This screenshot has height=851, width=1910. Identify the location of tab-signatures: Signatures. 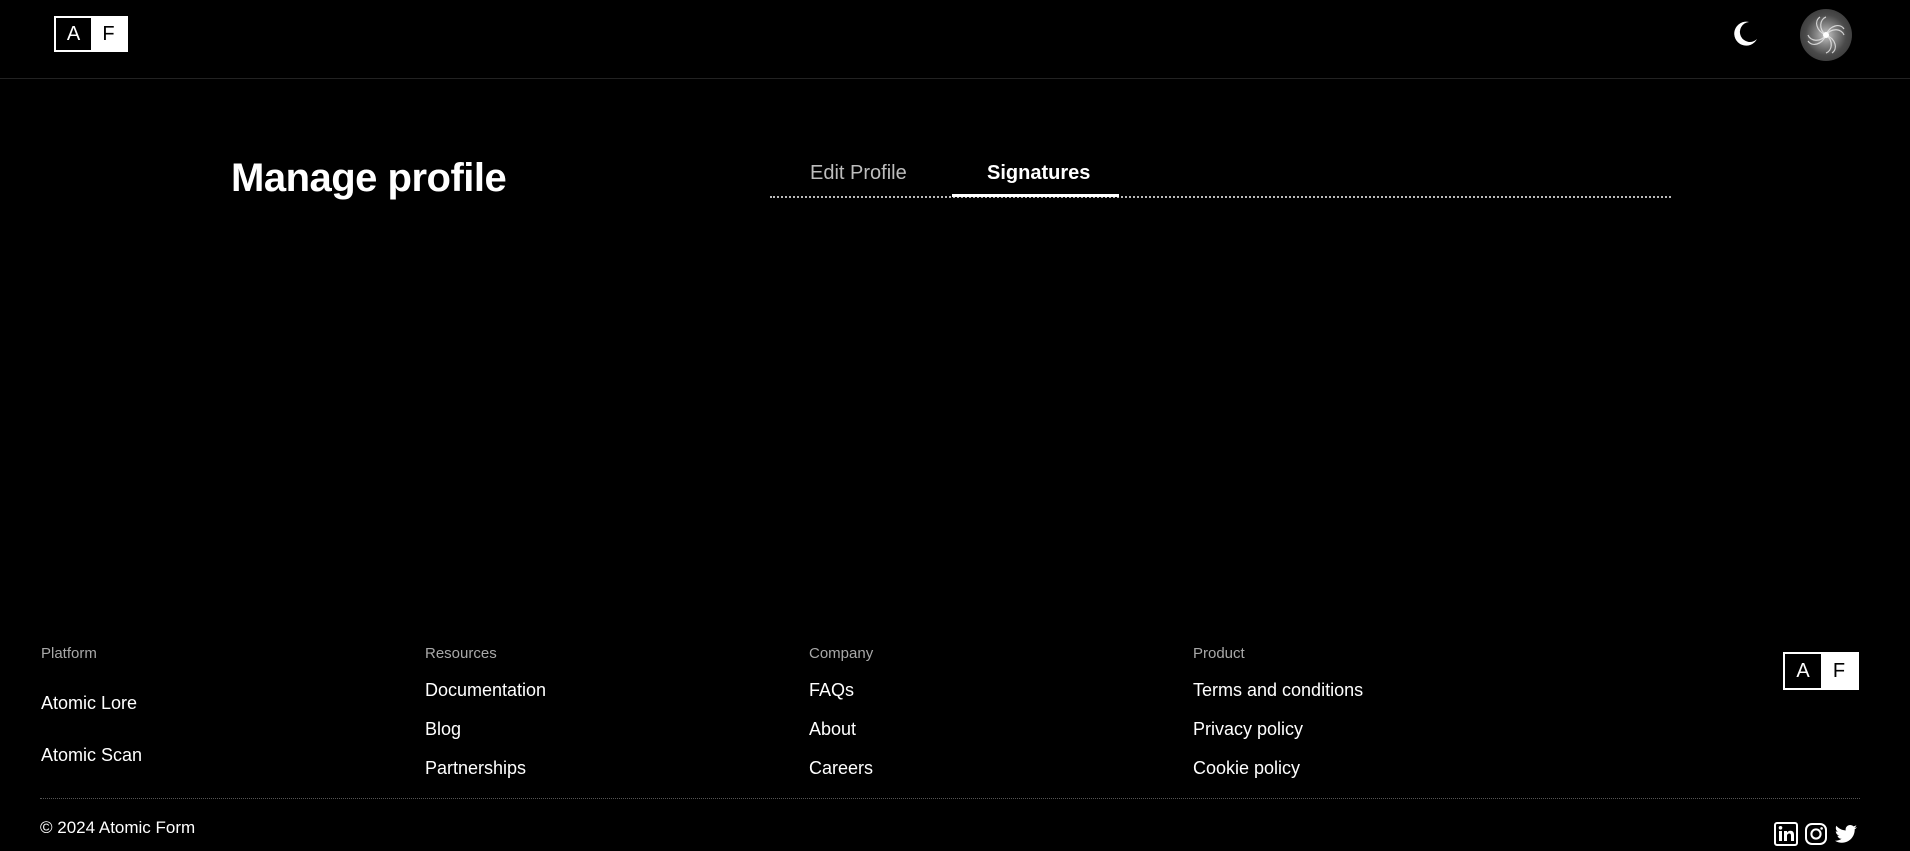
(1038, 173).